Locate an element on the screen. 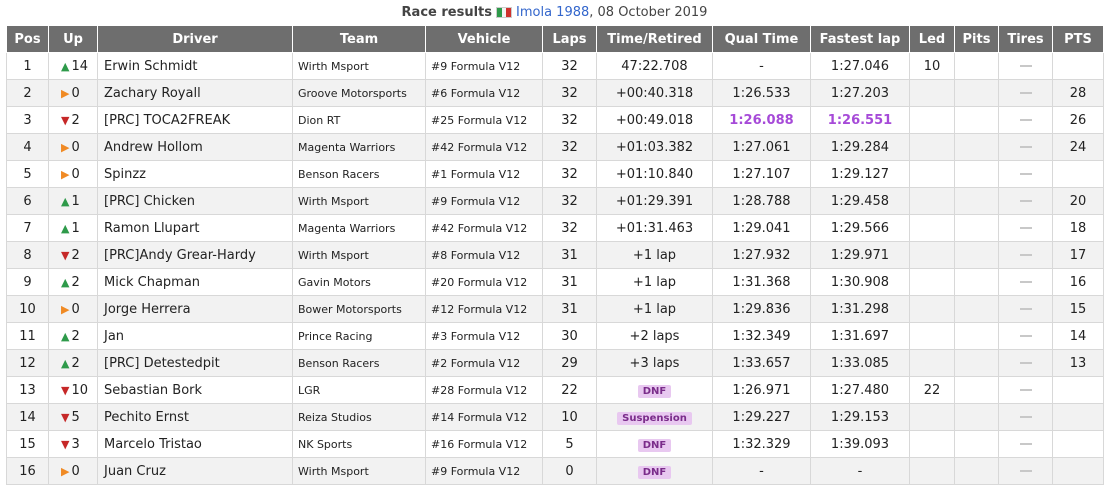 The height and width of the screenshot is (490, 1109). status-badge: Suspension is located at coordinates (654, 418).